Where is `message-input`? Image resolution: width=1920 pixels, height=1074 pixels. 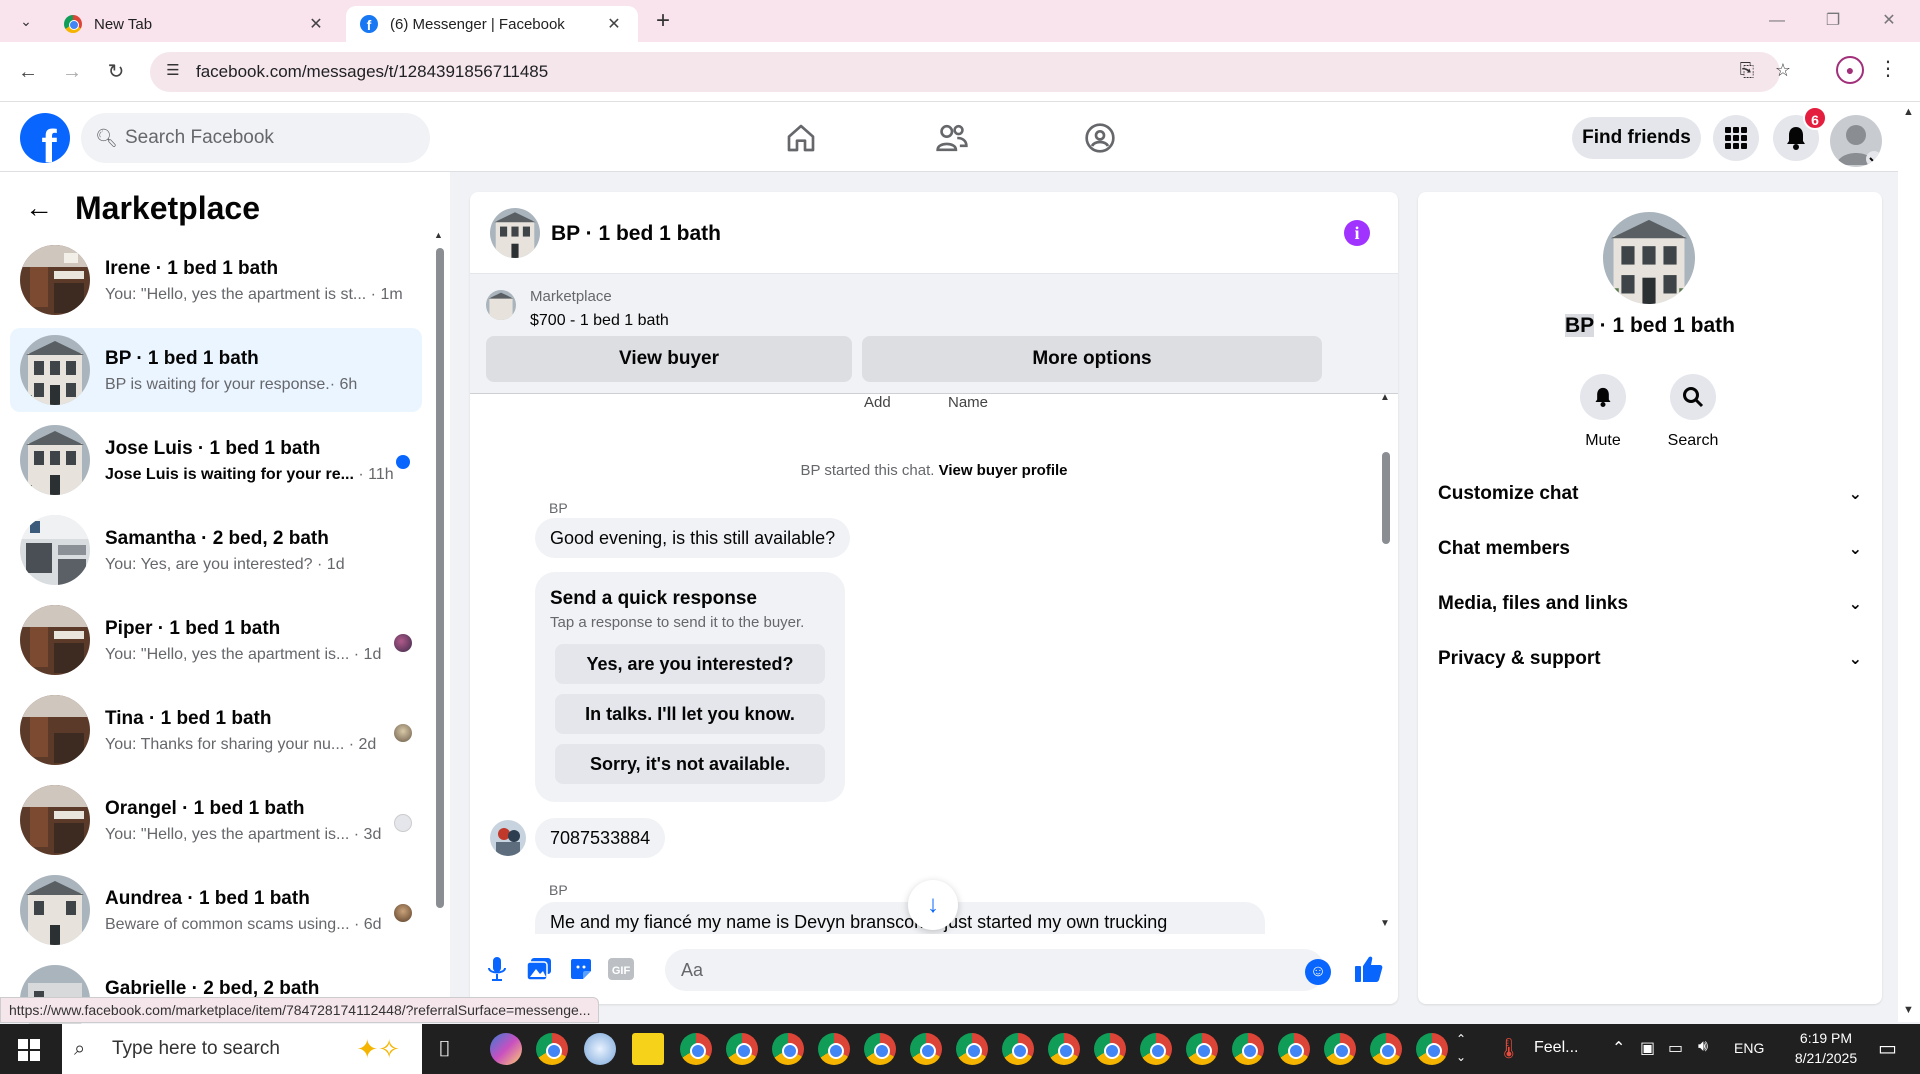 message-input is located at coordinates (995, 970).